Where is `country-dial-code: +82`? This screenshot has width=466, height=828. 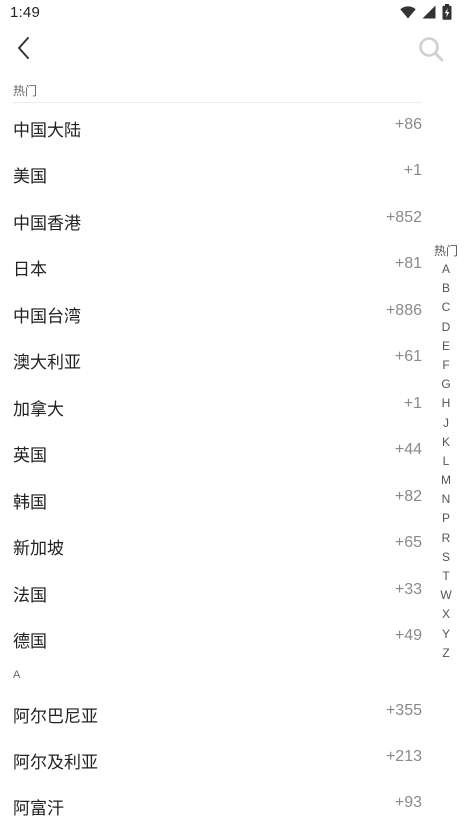
country-dial-code: +82 is located at coordinates (408, 496).